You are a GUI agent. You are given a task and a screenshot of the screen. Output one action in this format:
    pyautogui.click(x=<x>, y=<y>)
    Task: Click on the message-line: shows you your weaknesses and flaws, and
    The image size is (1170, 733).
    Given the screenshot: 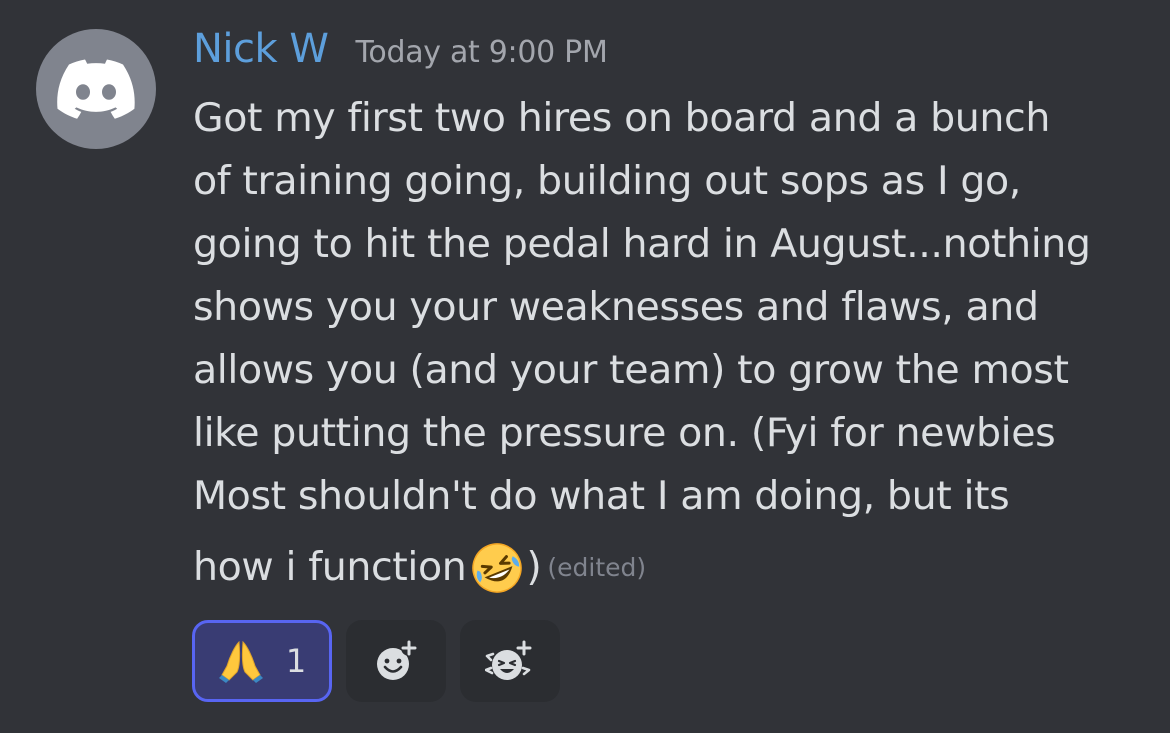 What is the action you would take?
    pyautogui.click(x=616, y=307)
    